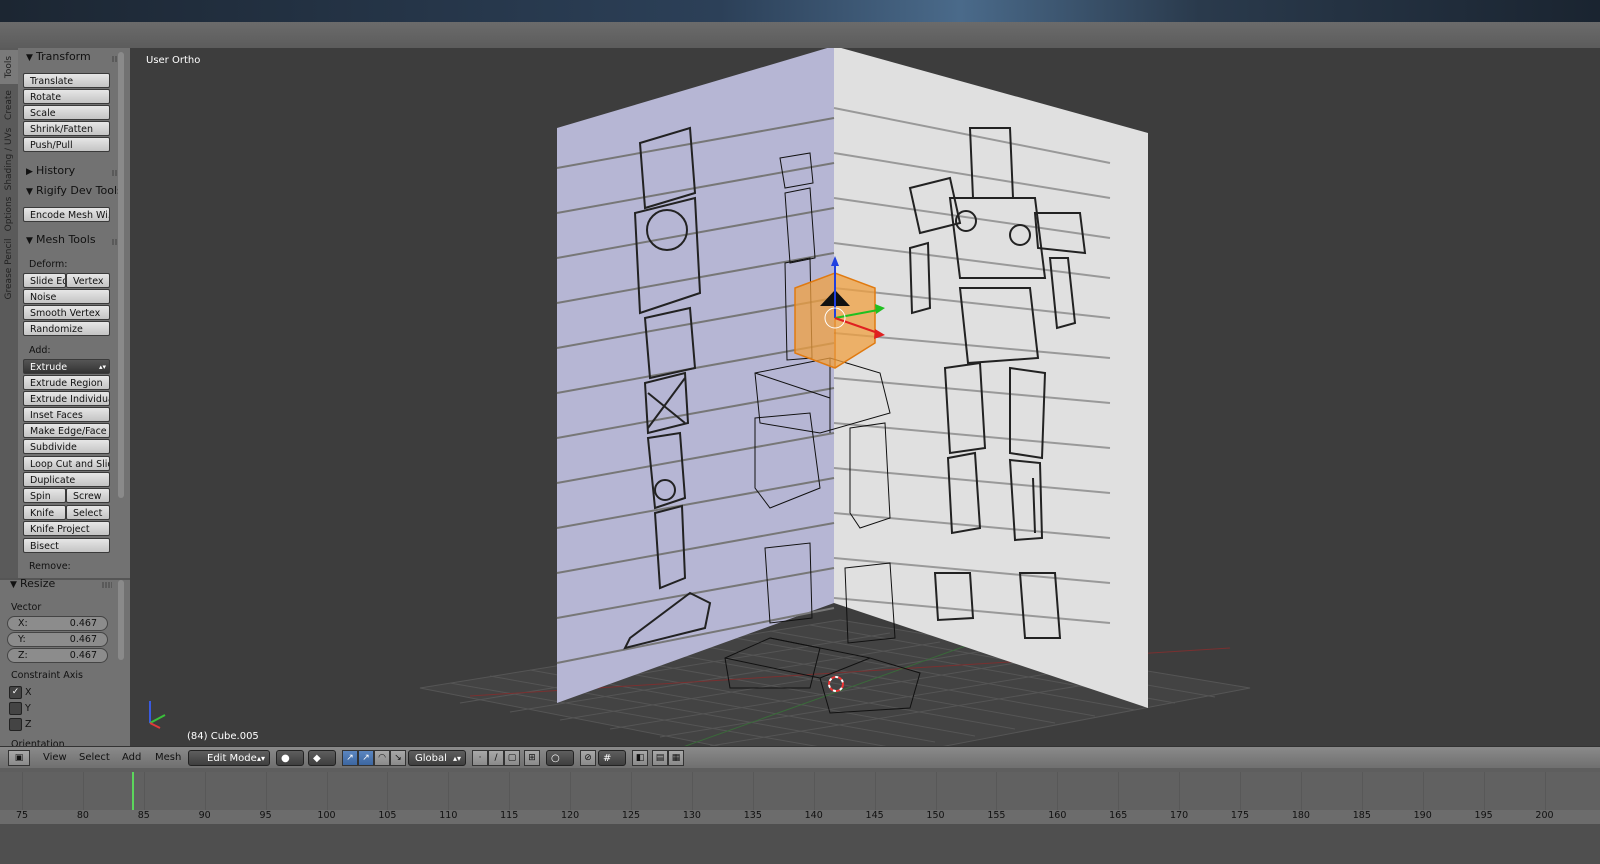 This screenshot has height=864, width=1600. Describe the element at coordinates (132, 791) in the screenshot. I see `current-frame-marker` at that location.